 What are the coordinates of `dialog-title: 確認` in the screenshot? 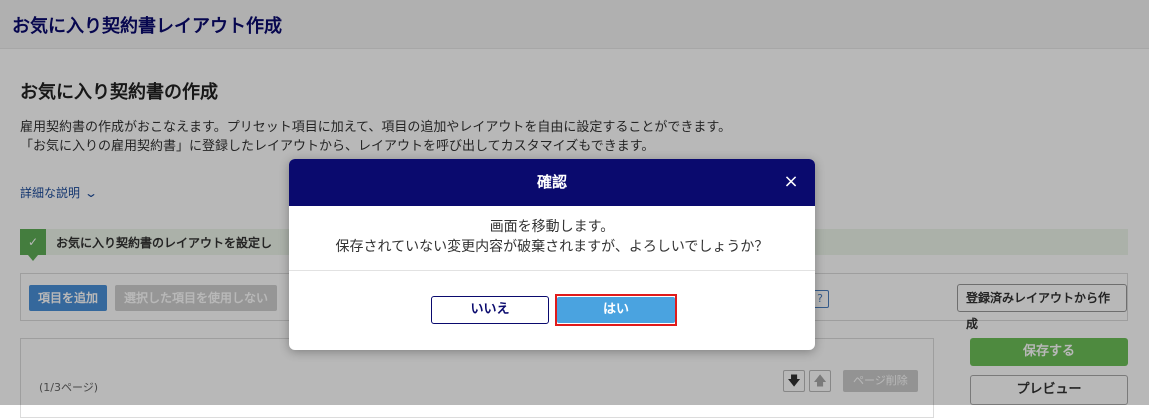 It's located at (551, 182).